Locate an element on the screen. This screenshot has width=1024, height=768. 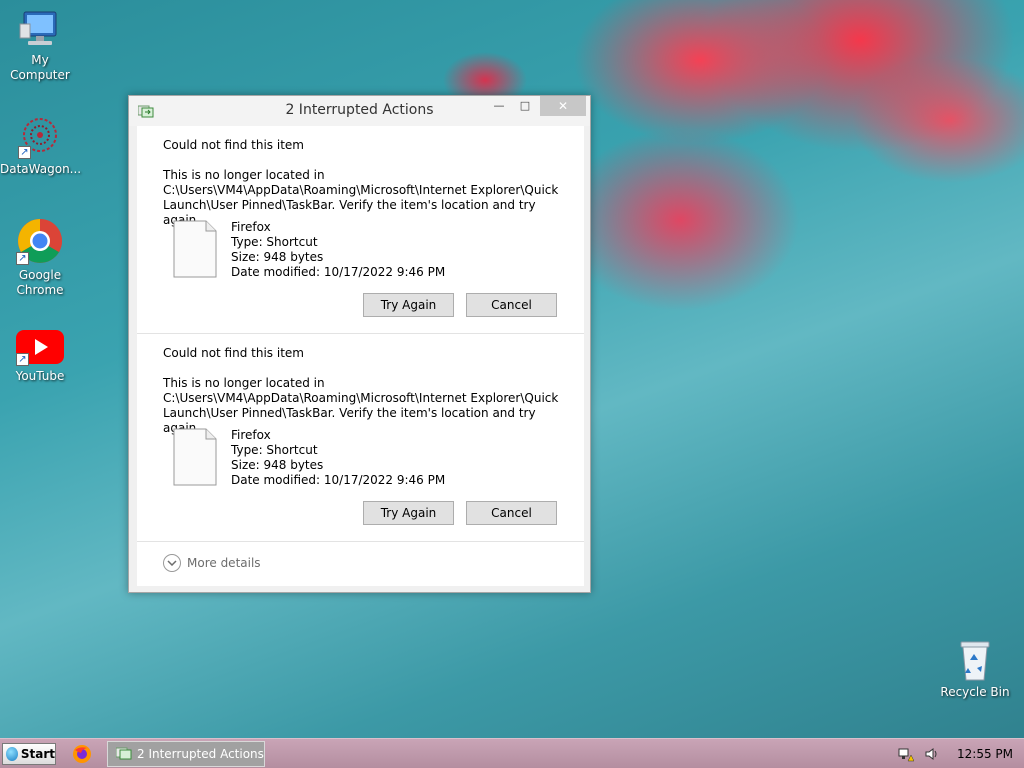
minimize-button: — is located at coordinates (499, 106).